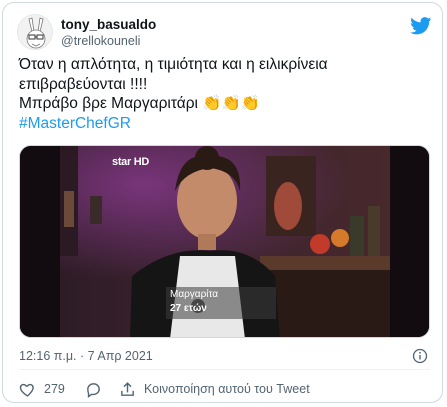  What do you see at coordinates (221, 303) in the screenshot?
I see `contestant-nameplate: Μαργαρίτα 27 ετών` at bounding box center [221, 303].